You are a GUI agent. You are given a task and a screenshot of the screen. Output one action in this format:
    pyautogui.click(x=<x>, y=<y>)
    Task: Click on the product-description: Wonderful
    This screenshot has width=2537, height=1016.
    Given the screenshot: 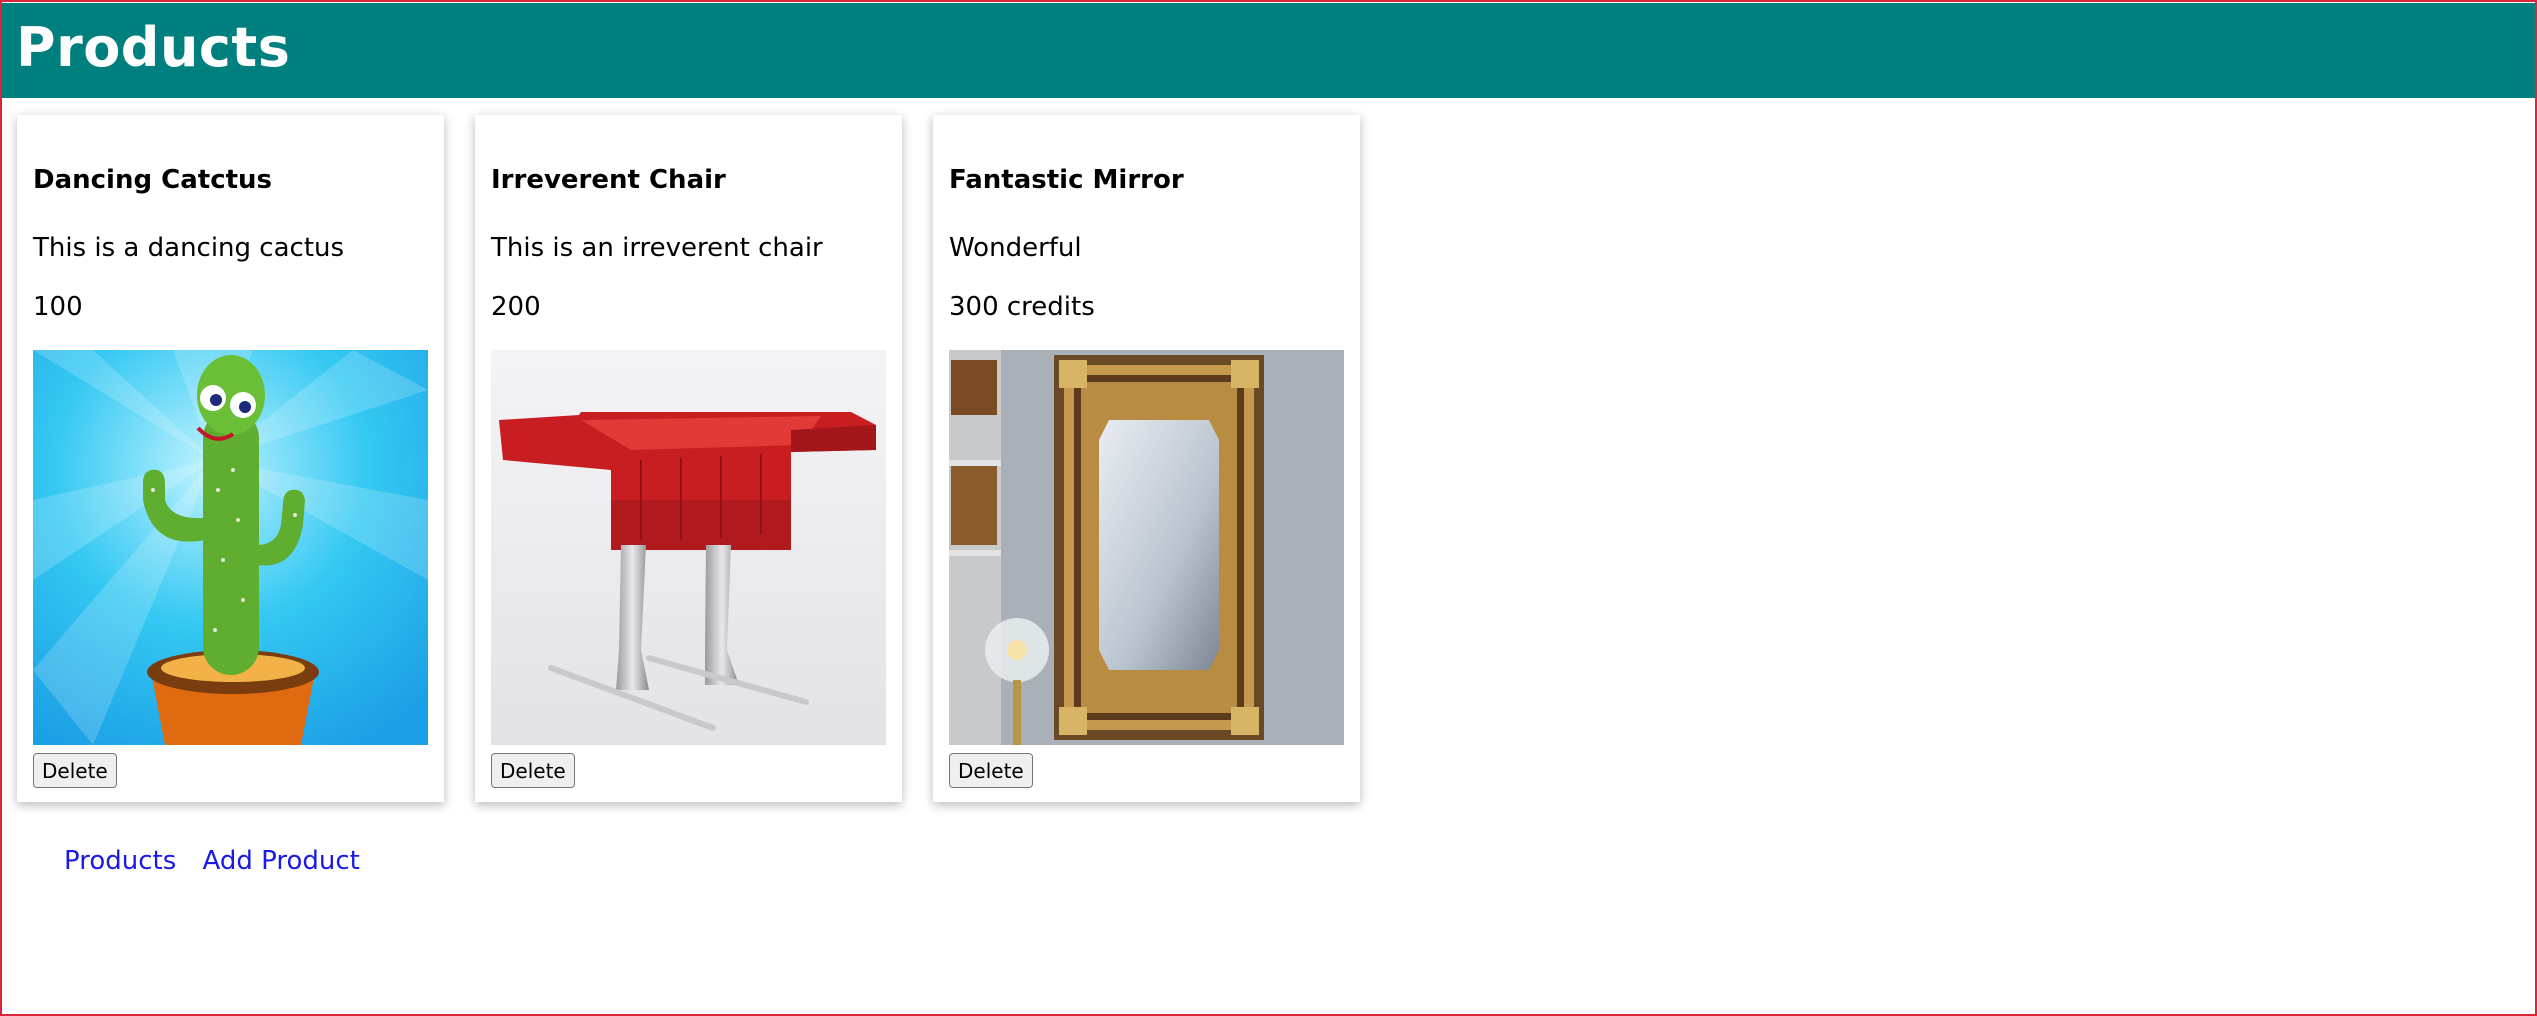 What is the action you would take?
    pyautogui.click(x=1015, y=248)
    